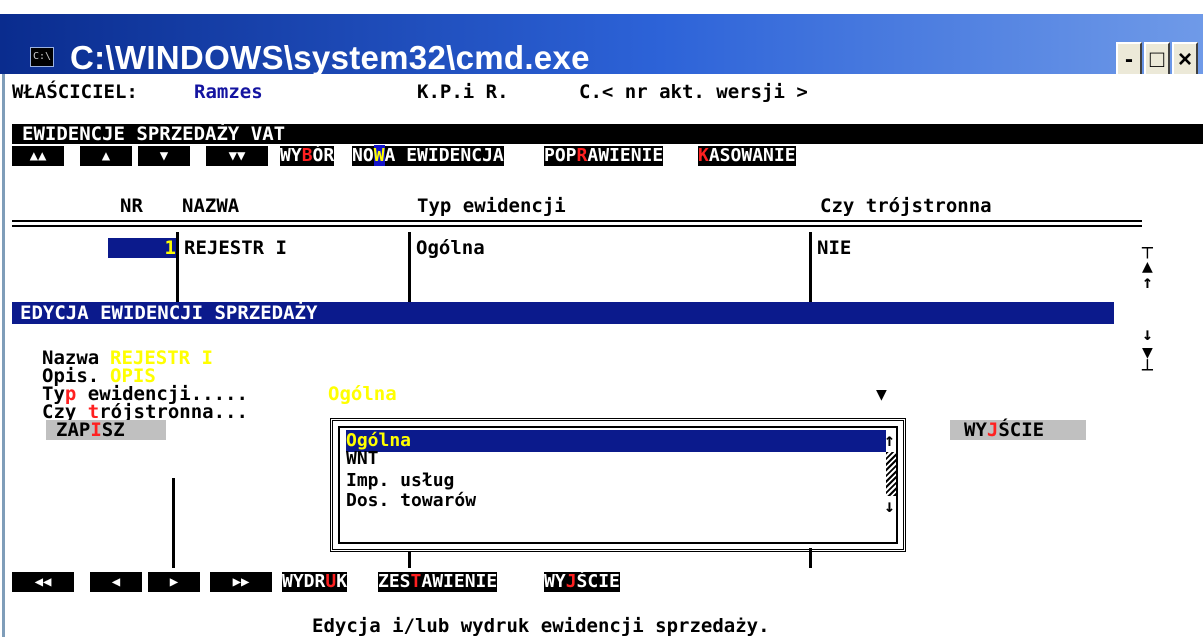 This screenshot has height=637, width=1203. I want to click on menu-kasowanie-post: ASOWANIE, so click(752, 155).